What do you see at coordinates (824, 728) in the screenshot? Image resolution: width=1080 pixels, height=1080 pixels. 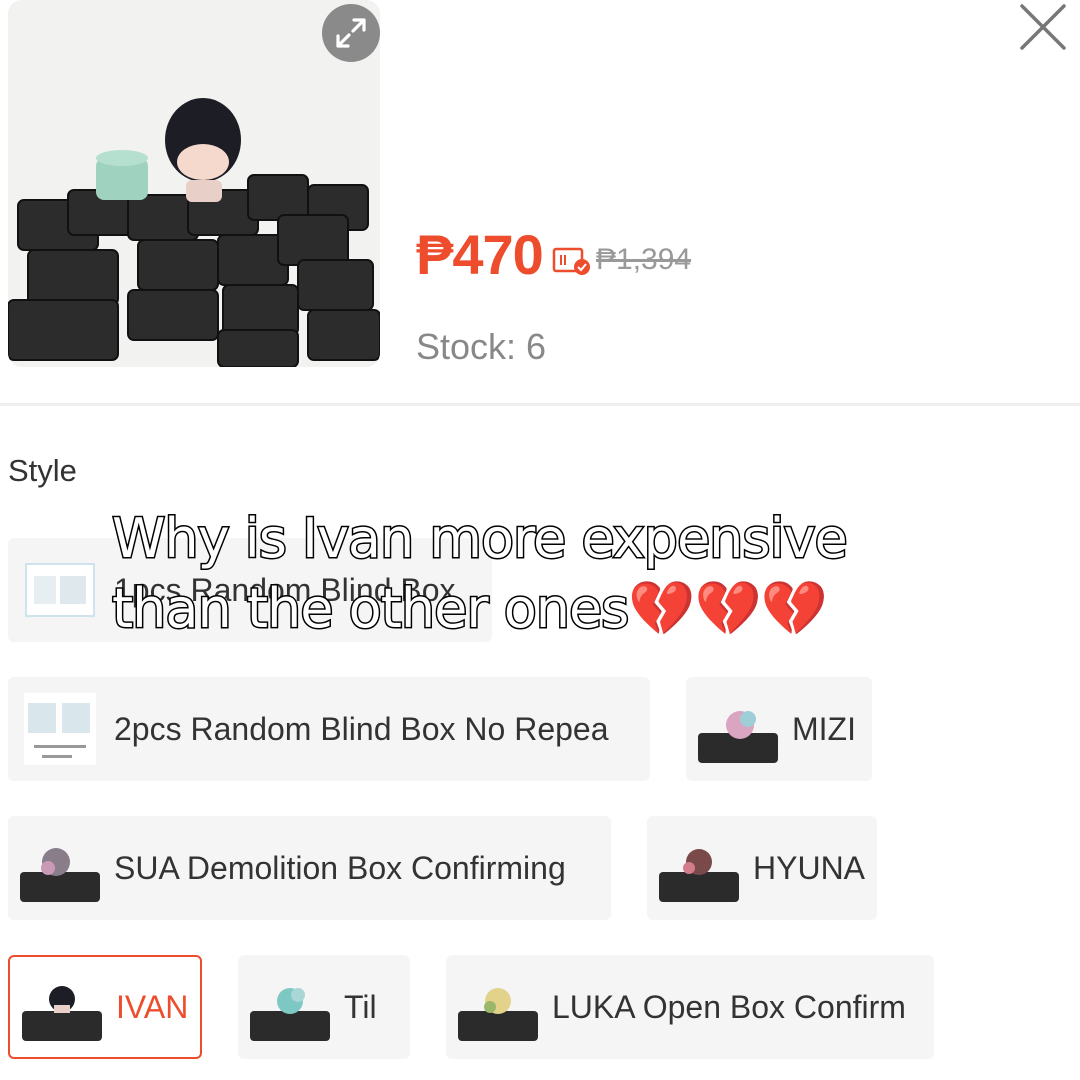 I see `option-label: MIZI` at bounding box center [824, 728].